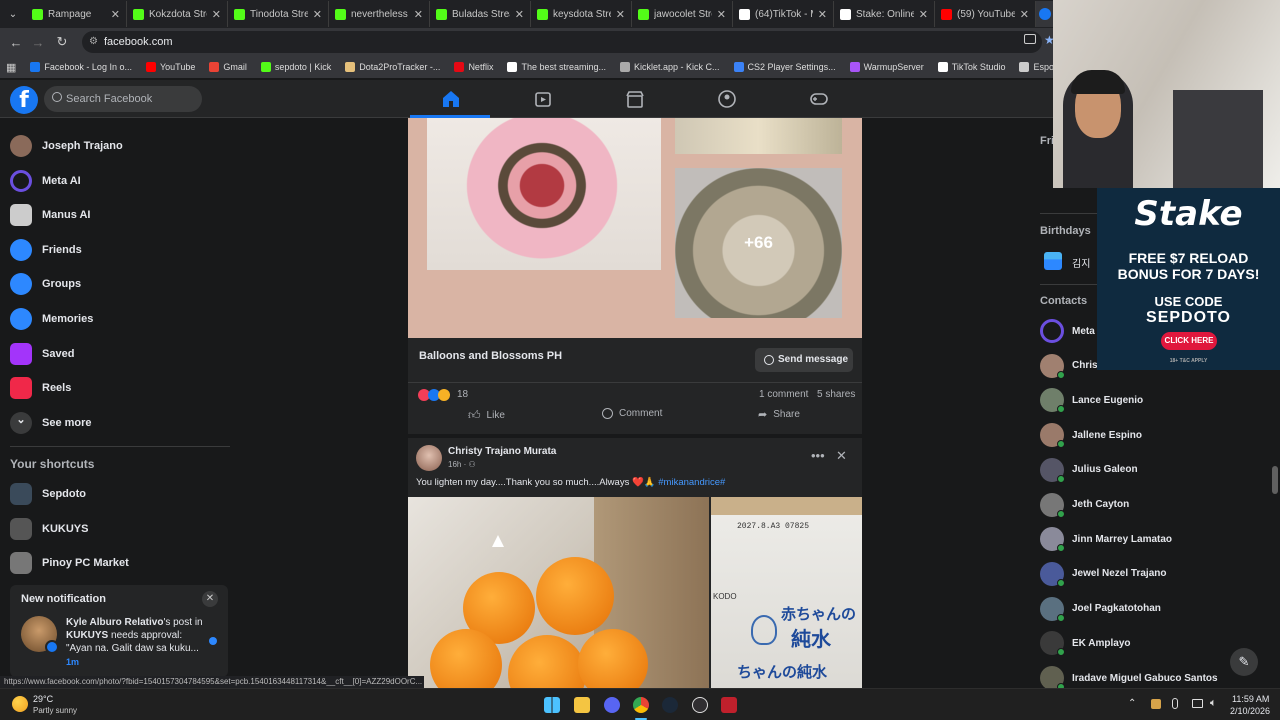 This screenshot has width=1280, height=720. I want to click on install-app-icon, so click(1030, 39).